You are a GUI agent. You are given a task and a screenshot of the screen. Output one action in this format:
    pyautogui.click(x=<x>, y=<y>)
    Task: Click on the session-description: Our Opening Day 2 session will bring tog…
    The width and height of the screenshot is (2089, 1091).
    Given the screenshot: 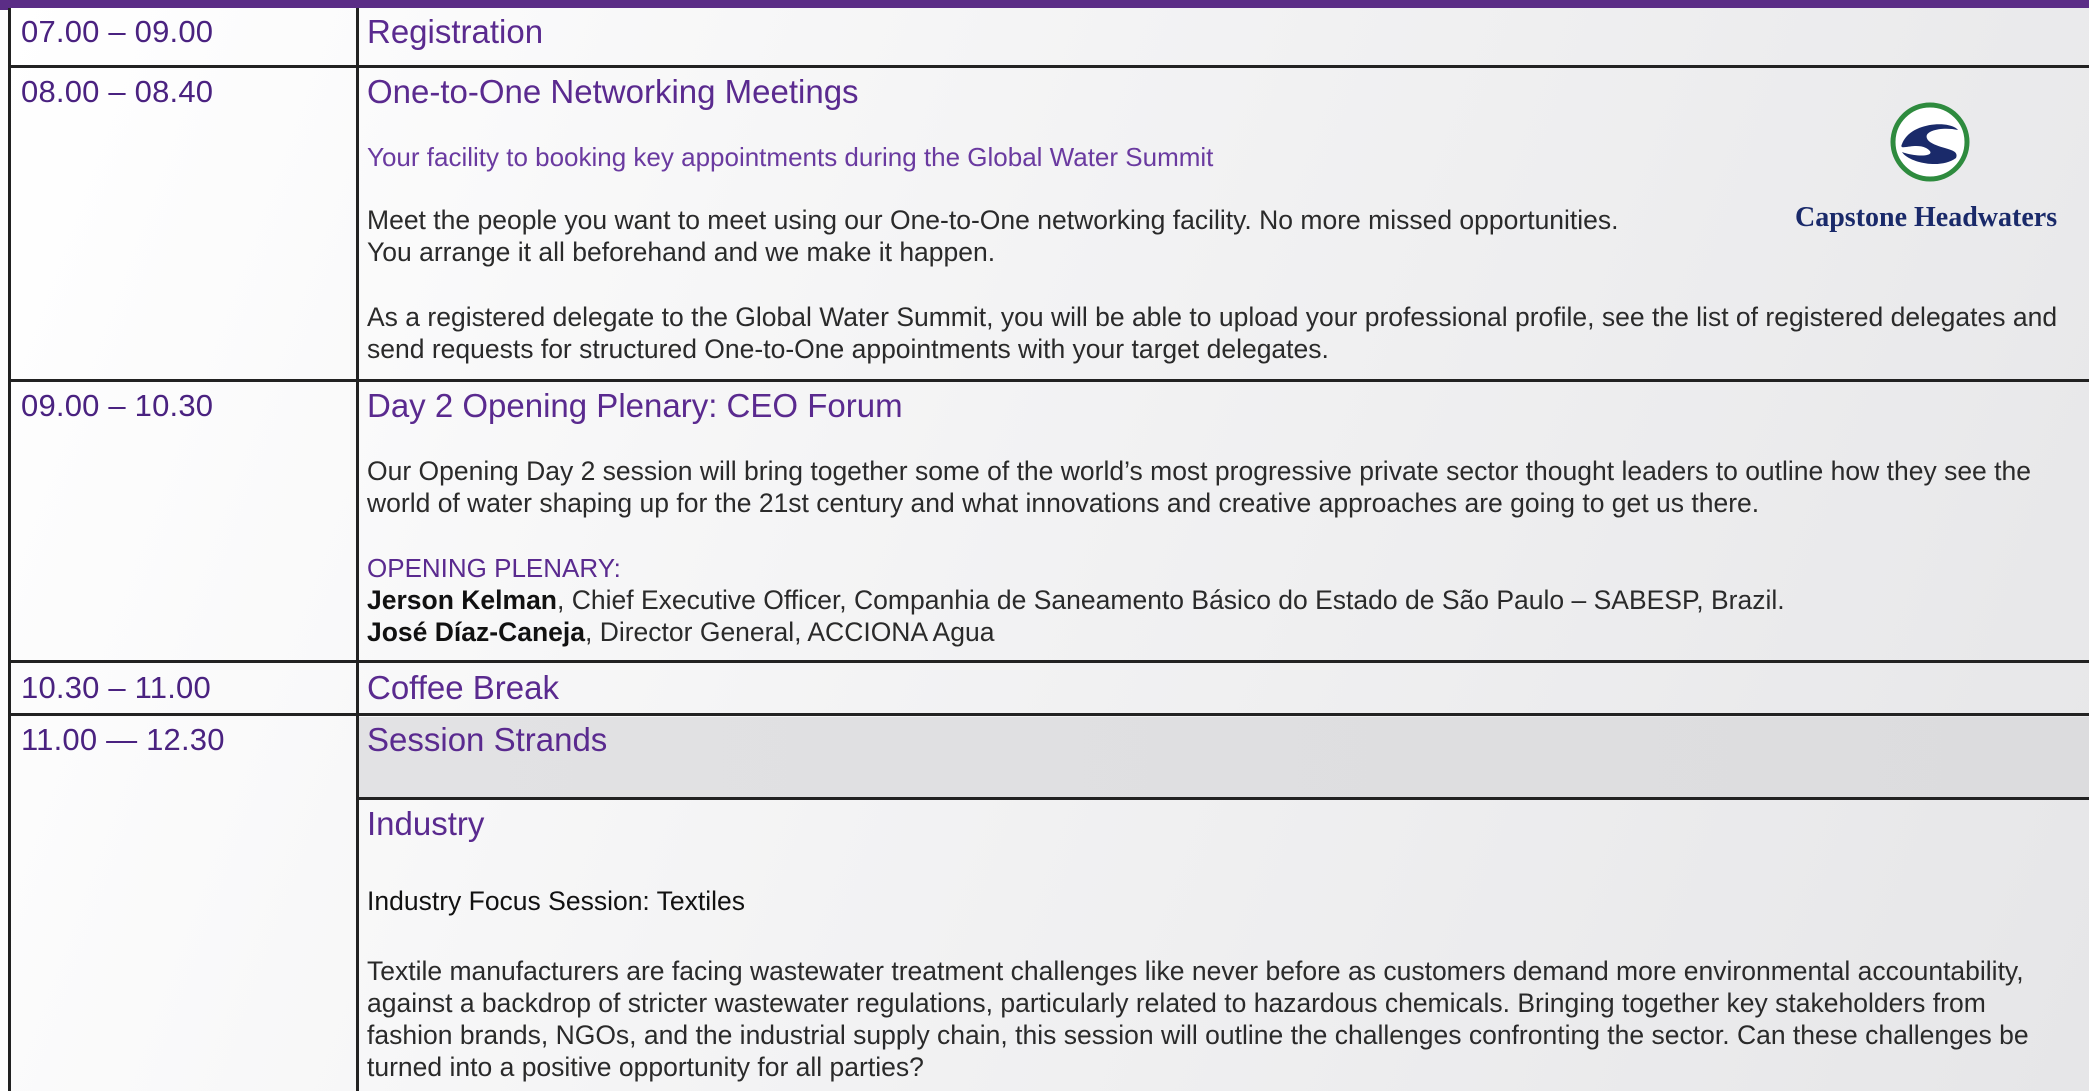 What is the action you would take?
    pyautogui.click(x=1227, y=487)
    